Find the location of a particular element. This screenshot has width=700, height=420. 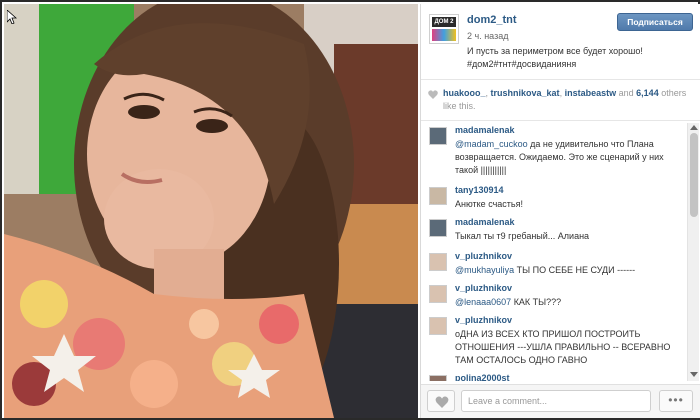

comment-text: Тыкал ты т9 гребаный... Алиана is located at coordinates (567, 236).